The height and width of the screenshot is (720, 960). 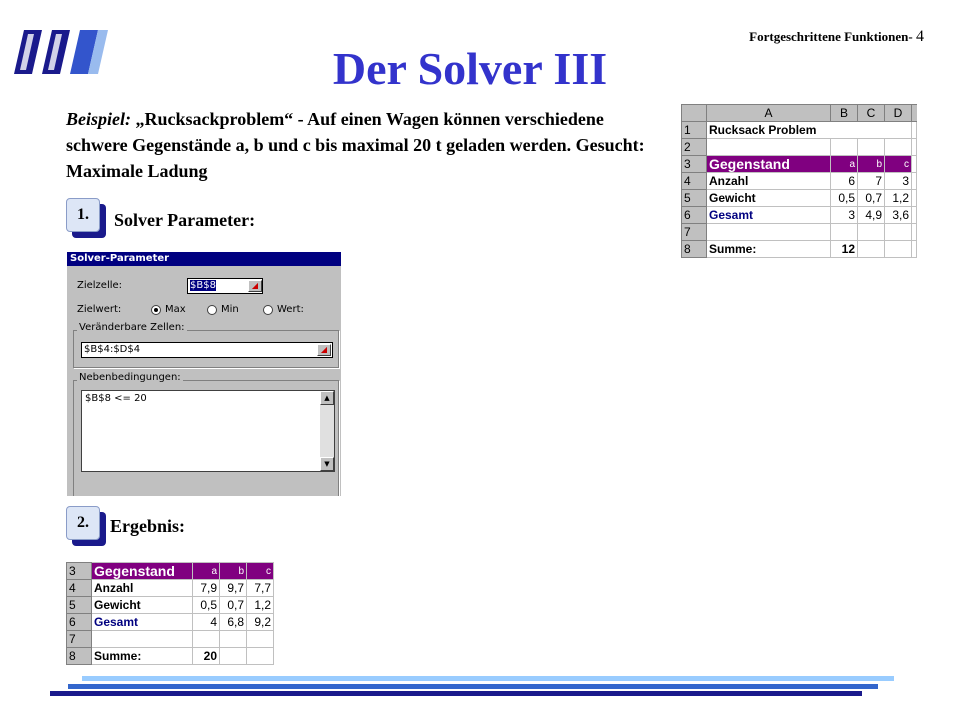 I want to click on max-label: Max, so click(x=175, y=309).